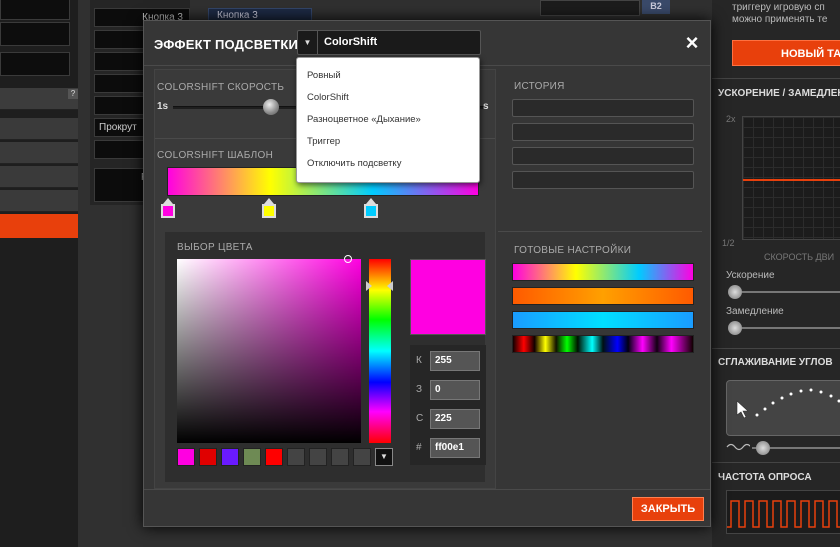 Image resolution: width=840 pixels, height=547 pixels. What do you see at coordinates (788, 403) in the screenshot?
I see `smoothing-dots` at bounding box center [788, 403].